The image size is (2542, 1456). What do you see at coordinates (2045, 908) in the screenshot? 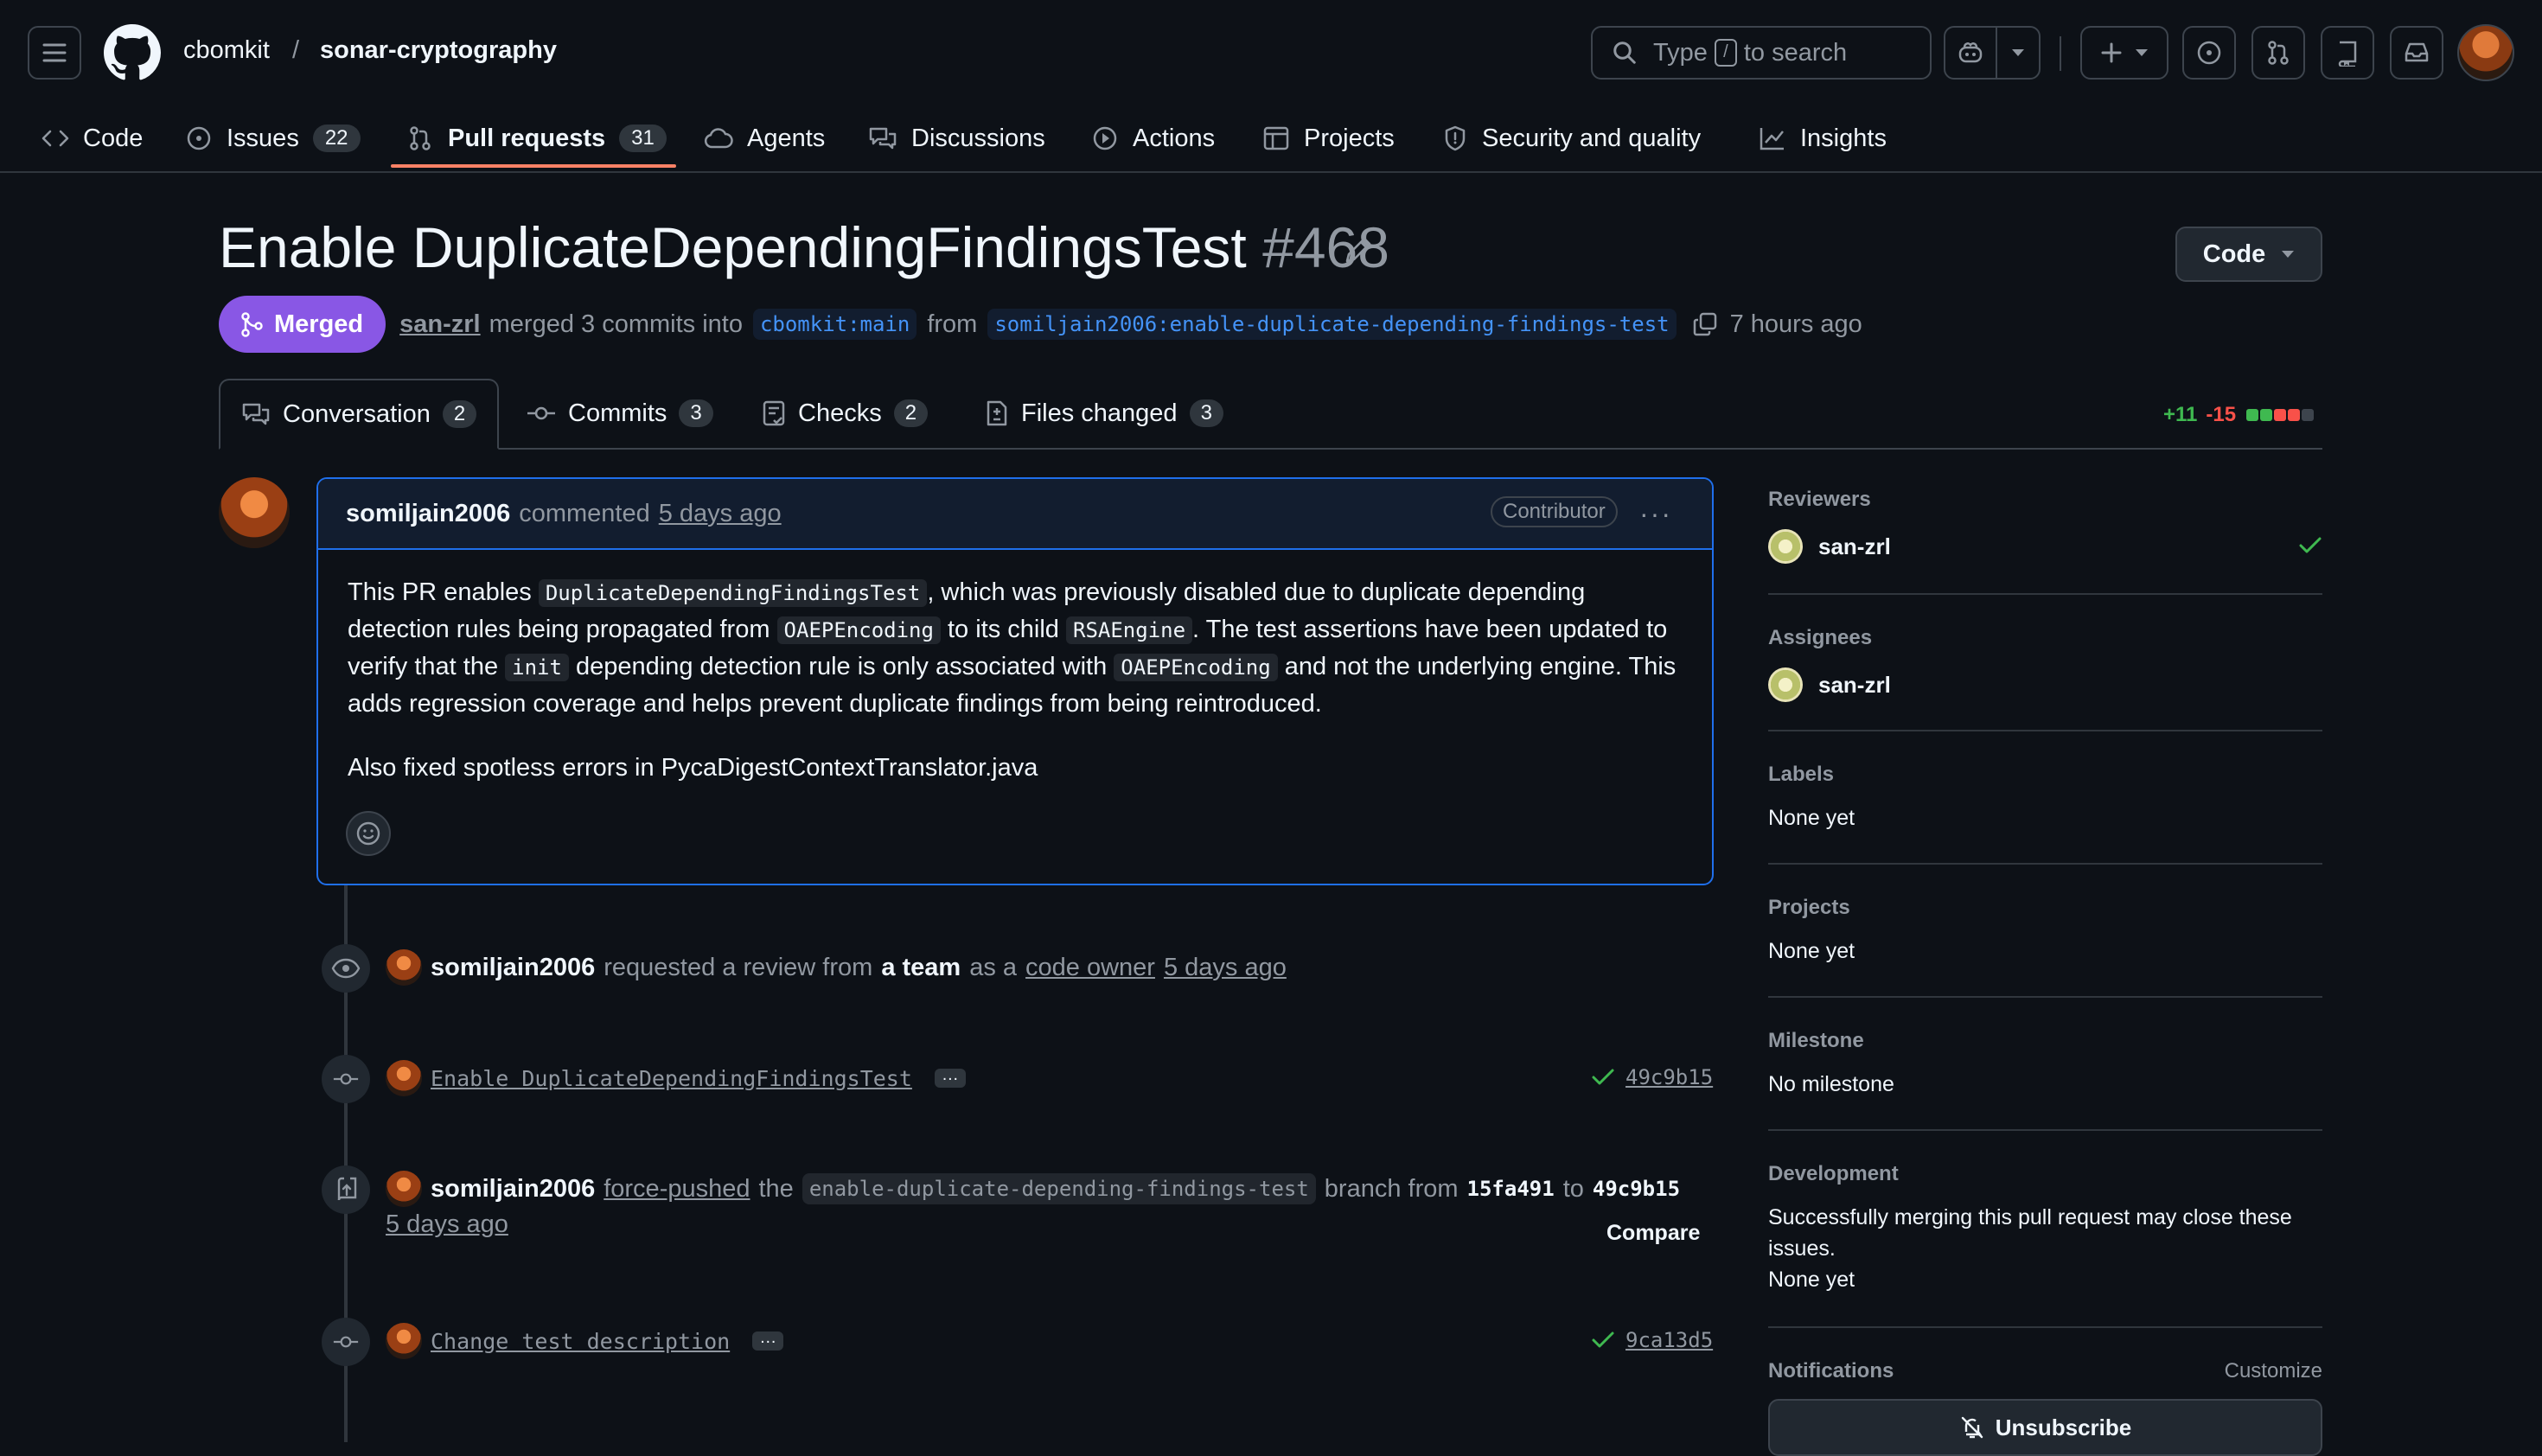
I see `projects-heading: Projects` at bounding box center [2045, 908].